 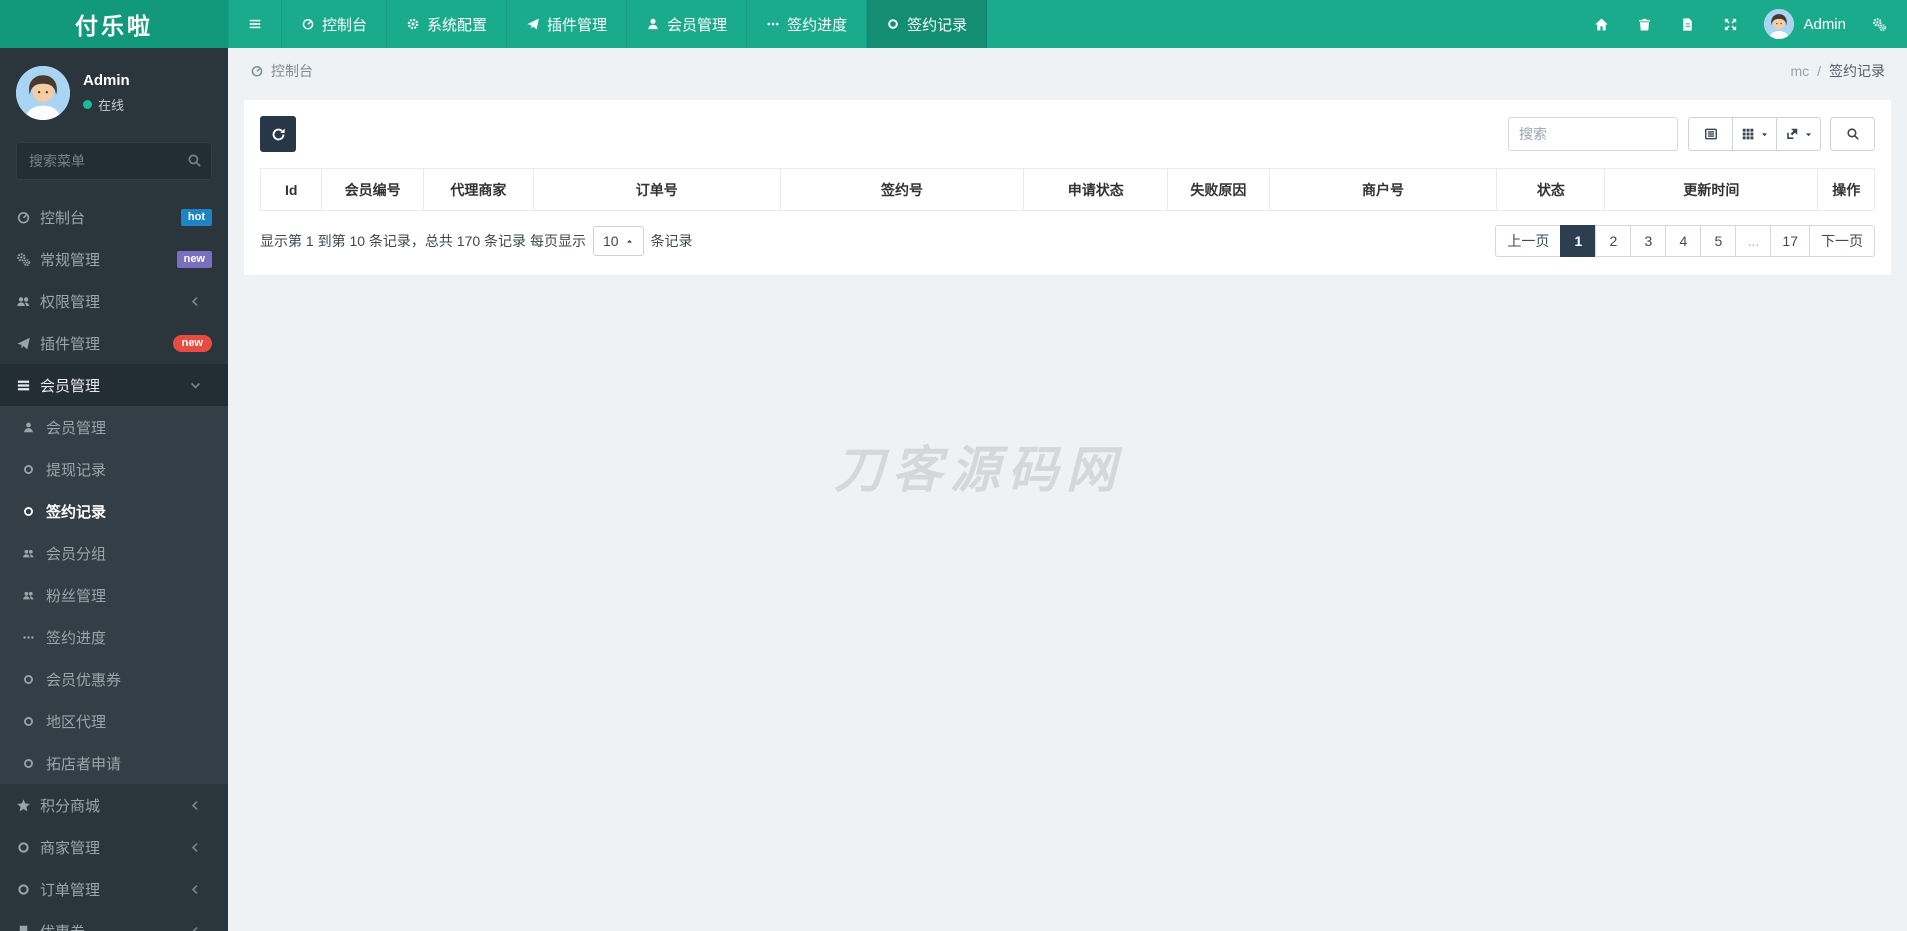 I want to click on column-header: 失败原因, so click(x=1218, y=189).